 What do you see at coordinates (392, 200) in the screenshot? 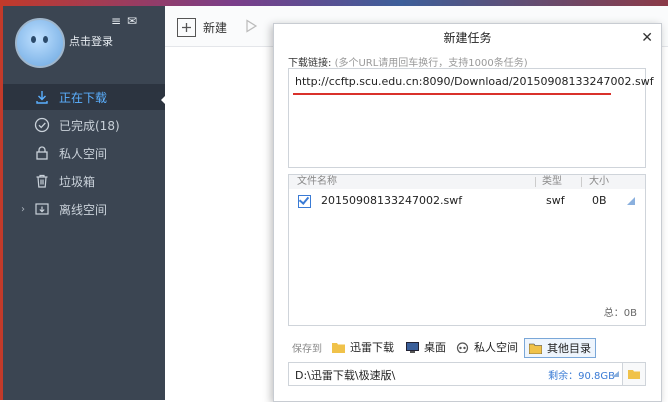
I see `file-name: 20150908133247002.swf` at bounding box center [392, 200].